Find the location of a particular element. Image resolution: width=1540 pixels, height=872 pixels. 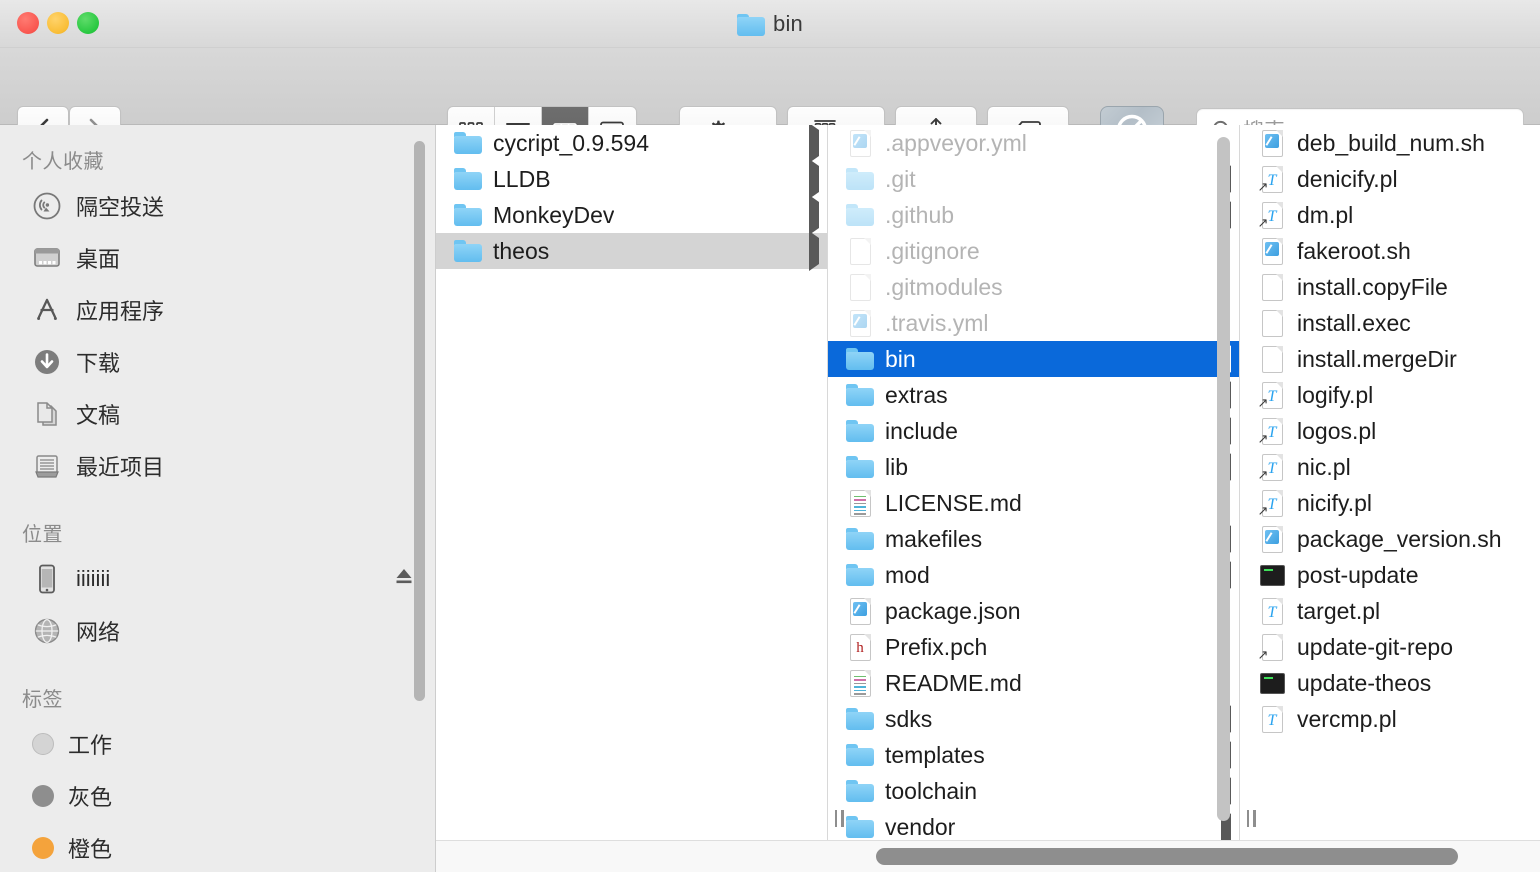

file-row: .appveyor.yml is located at coordinates (1033, 143).